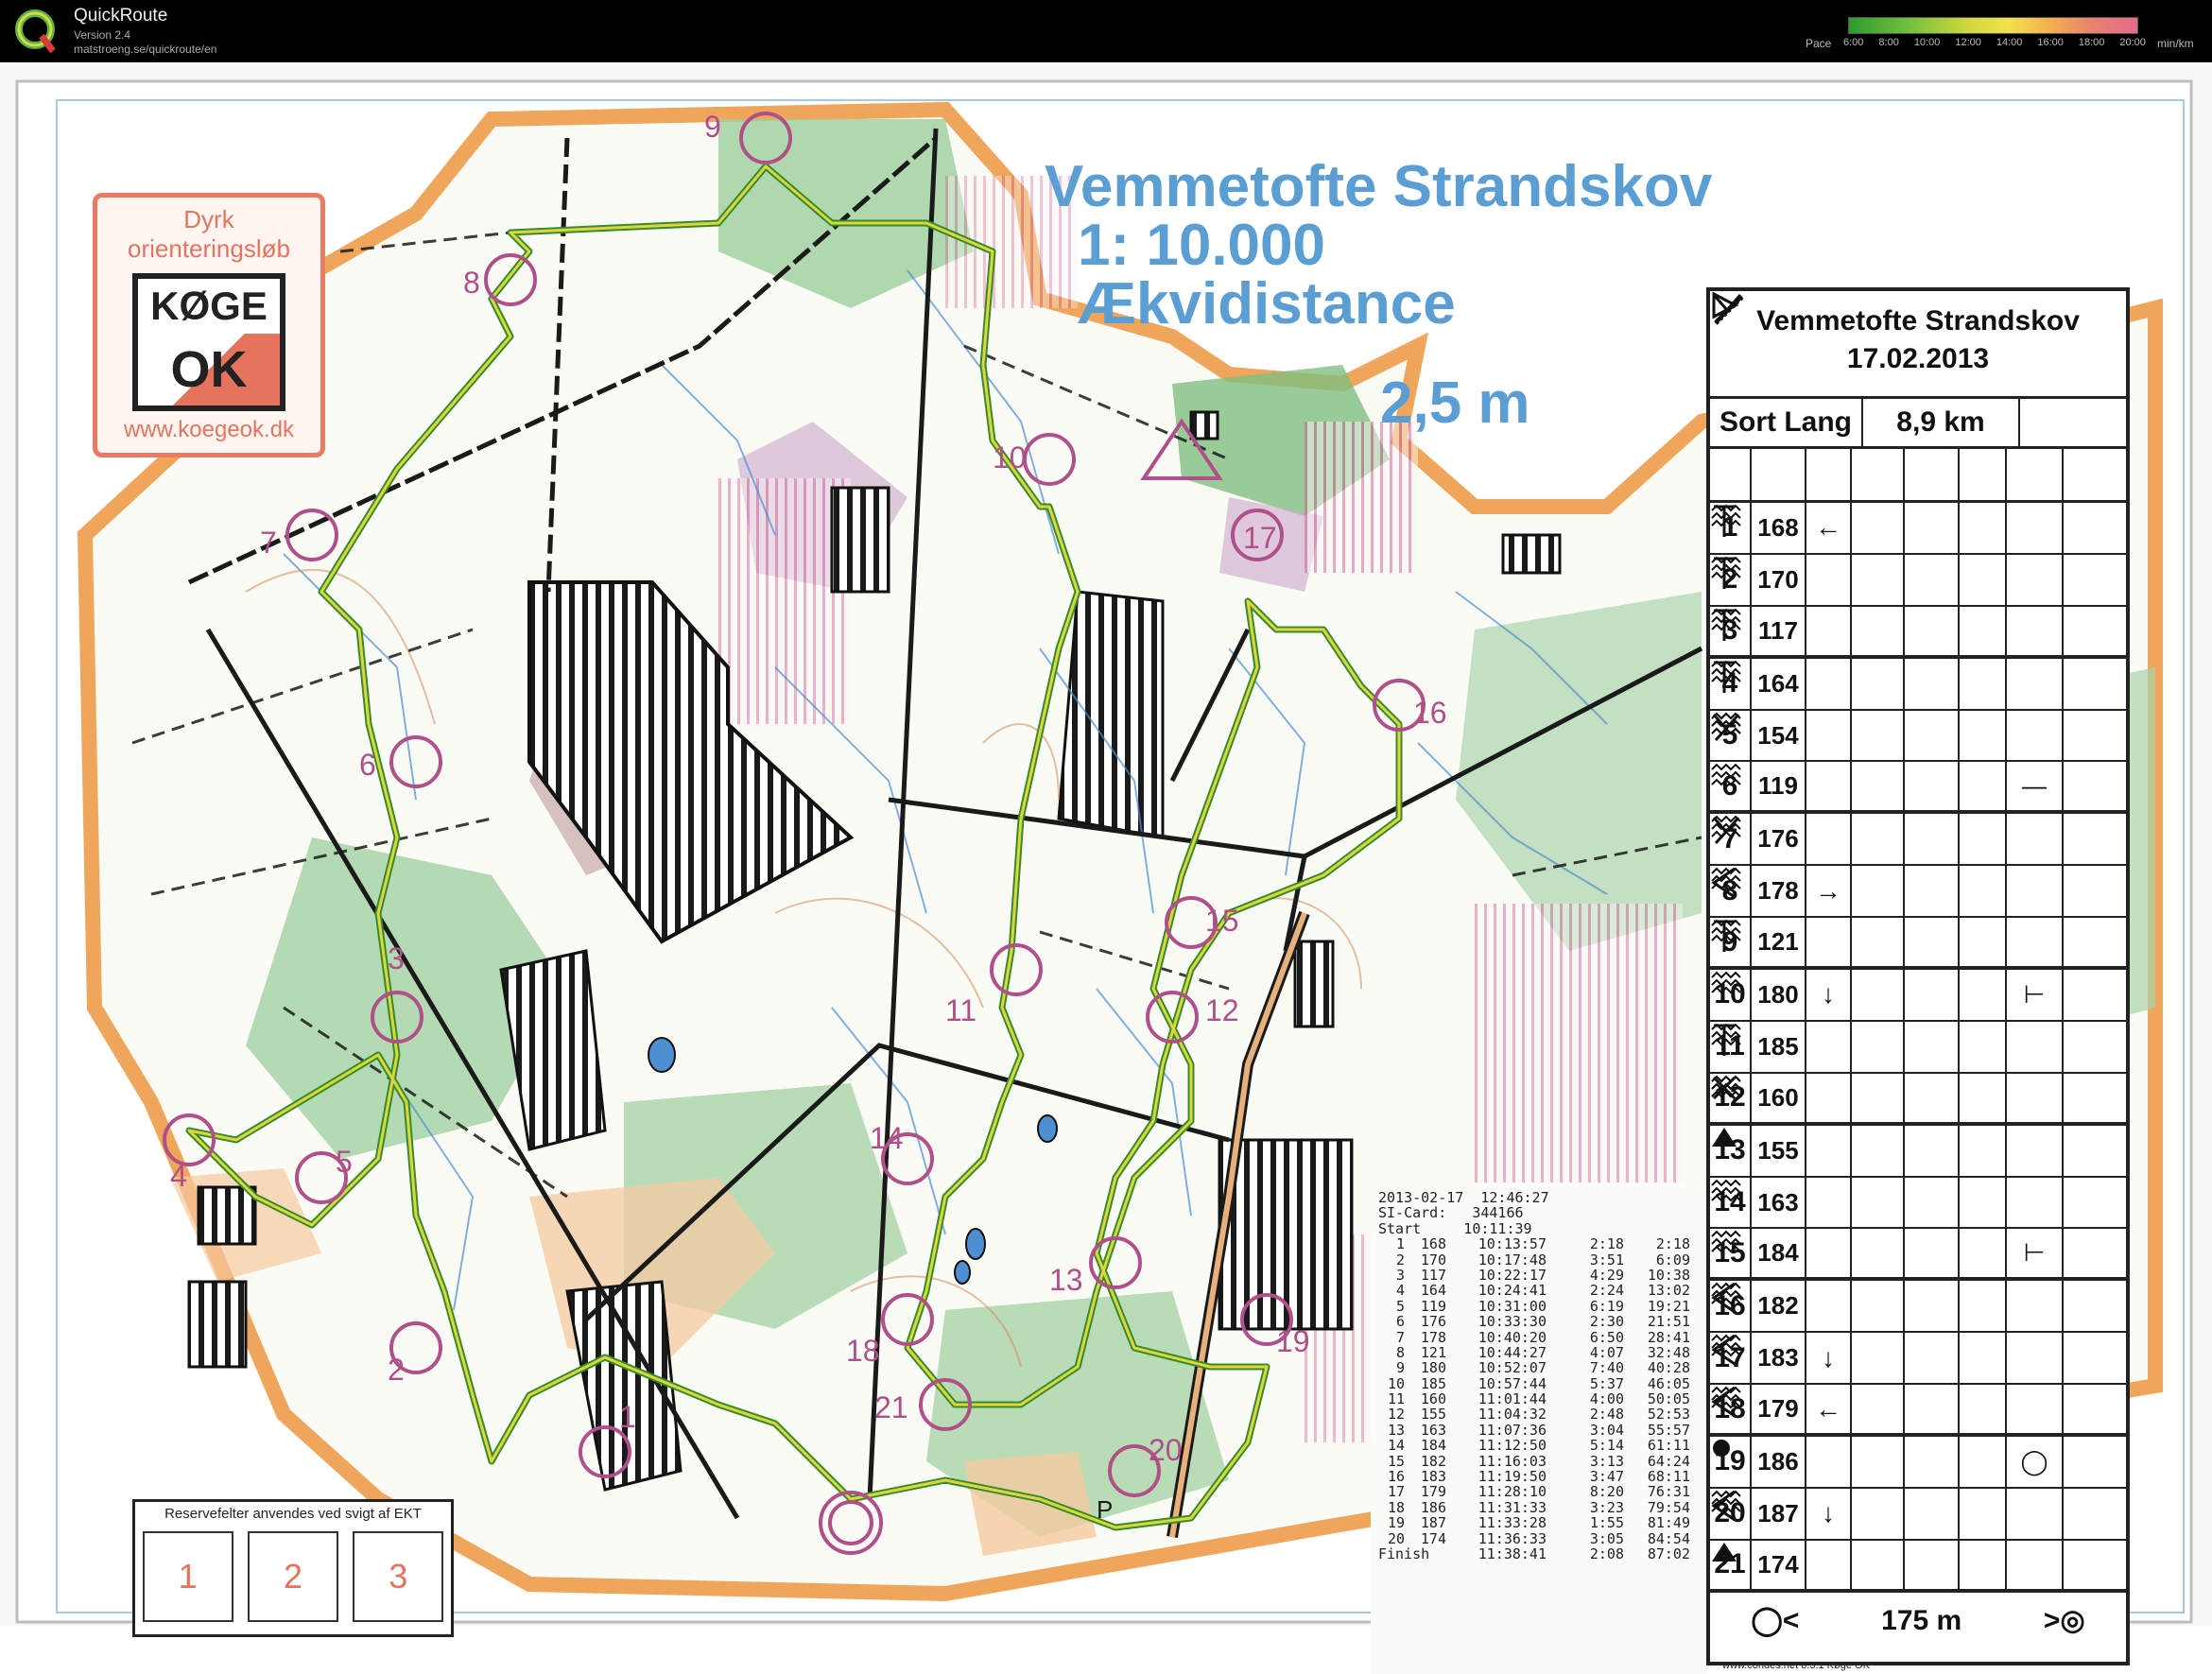  I want to click on split-time: 11:31:33, so click(1512, 1507).